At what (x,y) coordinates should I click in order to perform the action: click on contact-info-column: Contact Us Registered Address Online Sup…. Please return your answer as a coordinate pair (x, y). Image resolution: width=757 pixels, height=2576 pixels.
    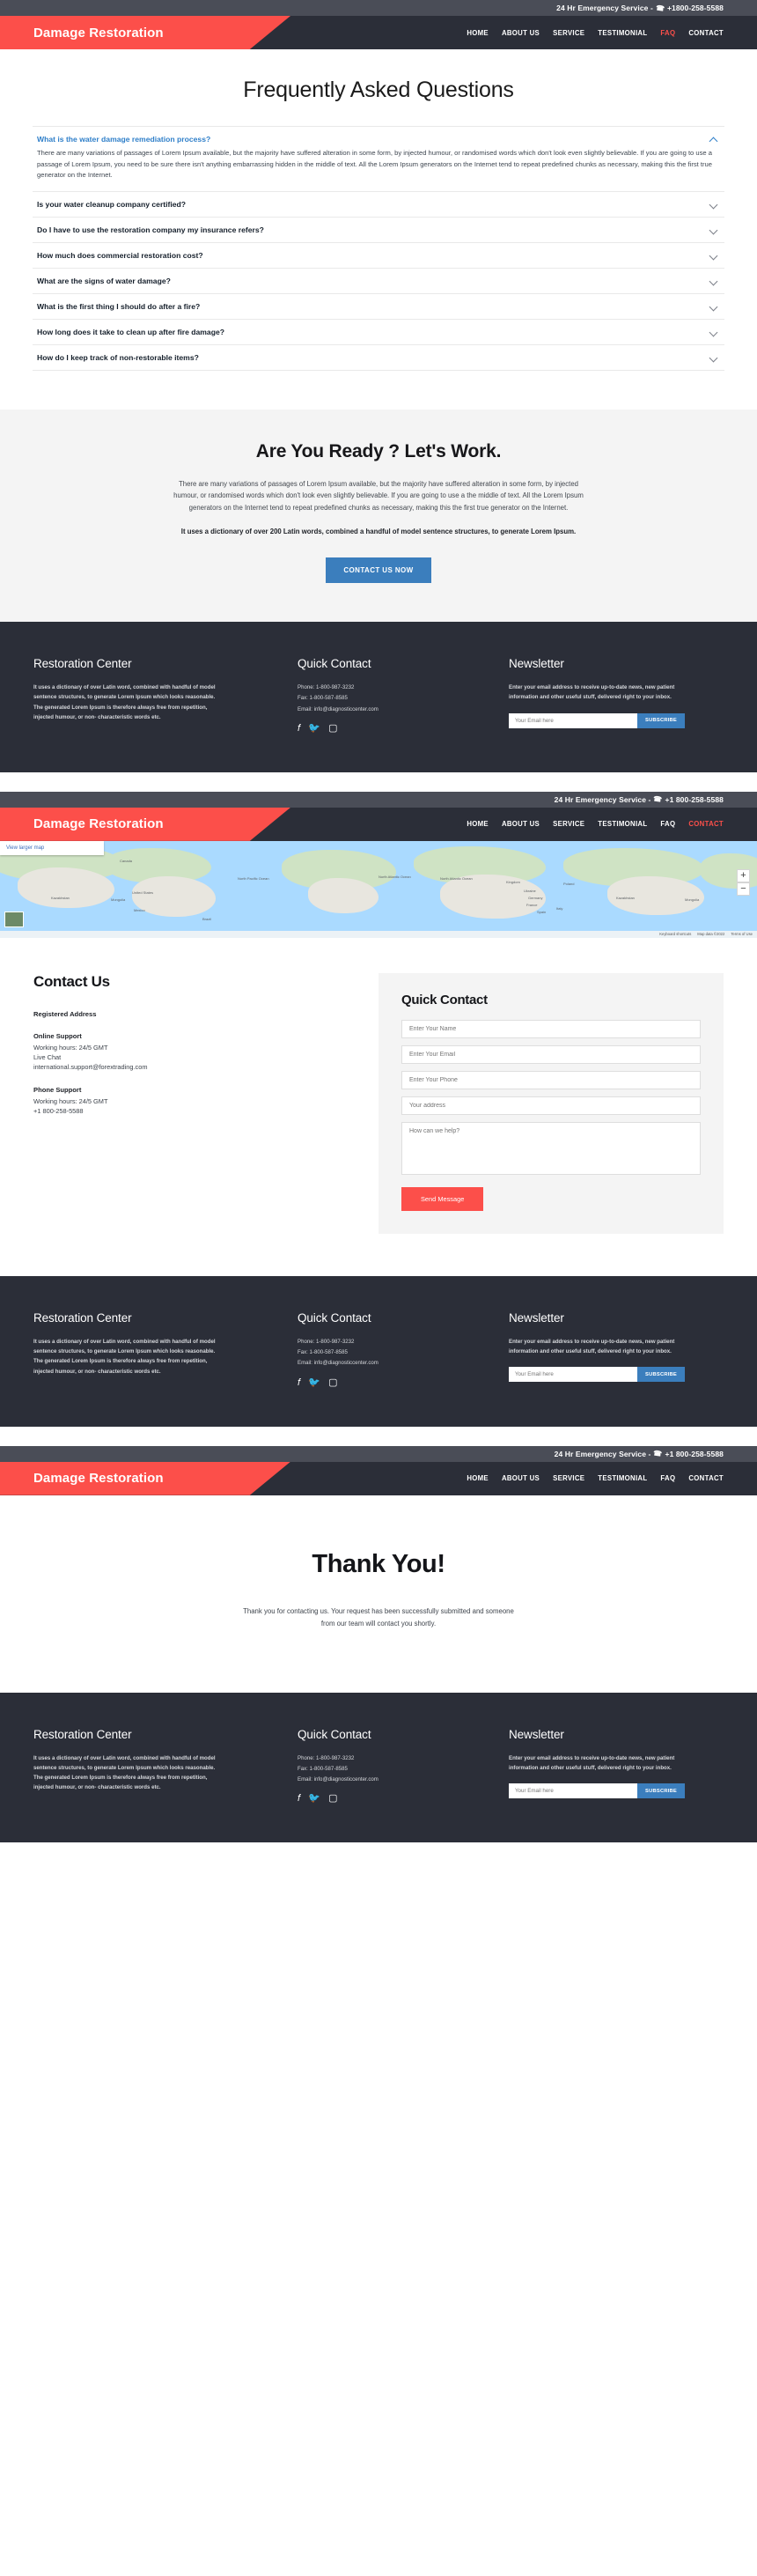
    Looking at the image, I should click on (189, 1103).